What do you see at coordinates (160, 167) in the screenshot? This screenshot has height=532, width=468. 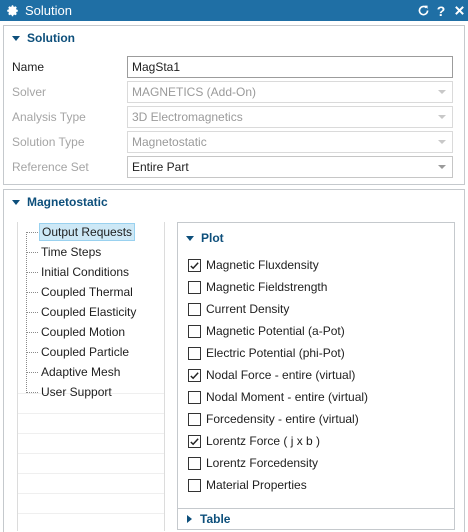 I see `reference-set-value: Entire Part` at bounding box center [160, 167].